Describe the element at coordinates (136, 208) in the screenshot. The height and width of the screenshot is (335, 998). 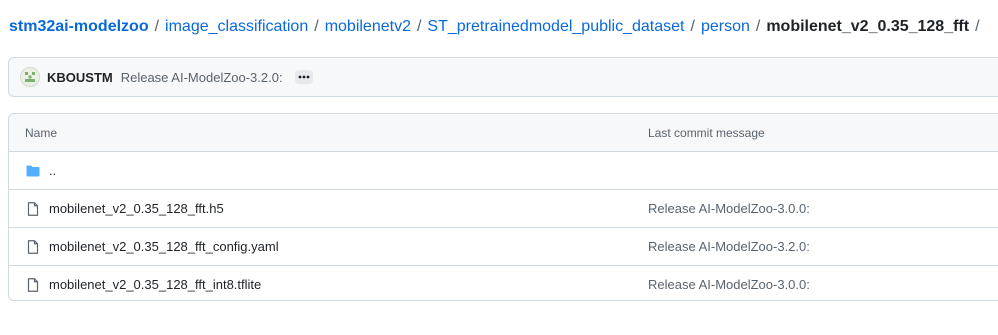
I see `file-name-link: mobilenet_v2_0.35_128_fft.h5` at that location.